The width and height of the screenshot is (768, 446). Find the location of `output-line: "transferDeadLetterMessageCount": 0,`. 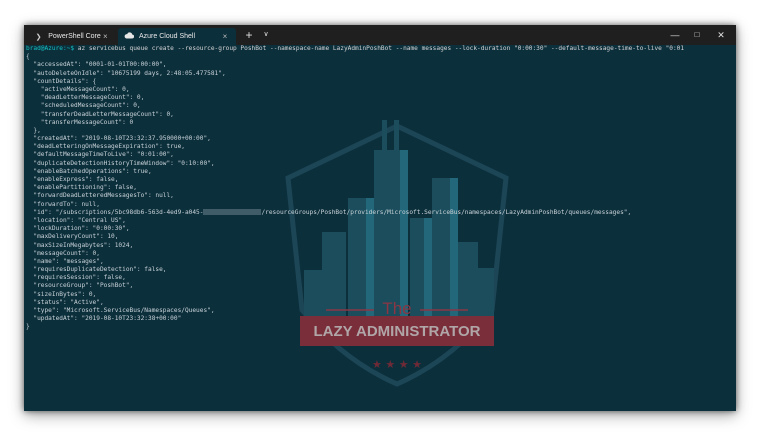

output-line: "transferDeadLetterMessageCount": 0, is located at coordinates (380, 115).